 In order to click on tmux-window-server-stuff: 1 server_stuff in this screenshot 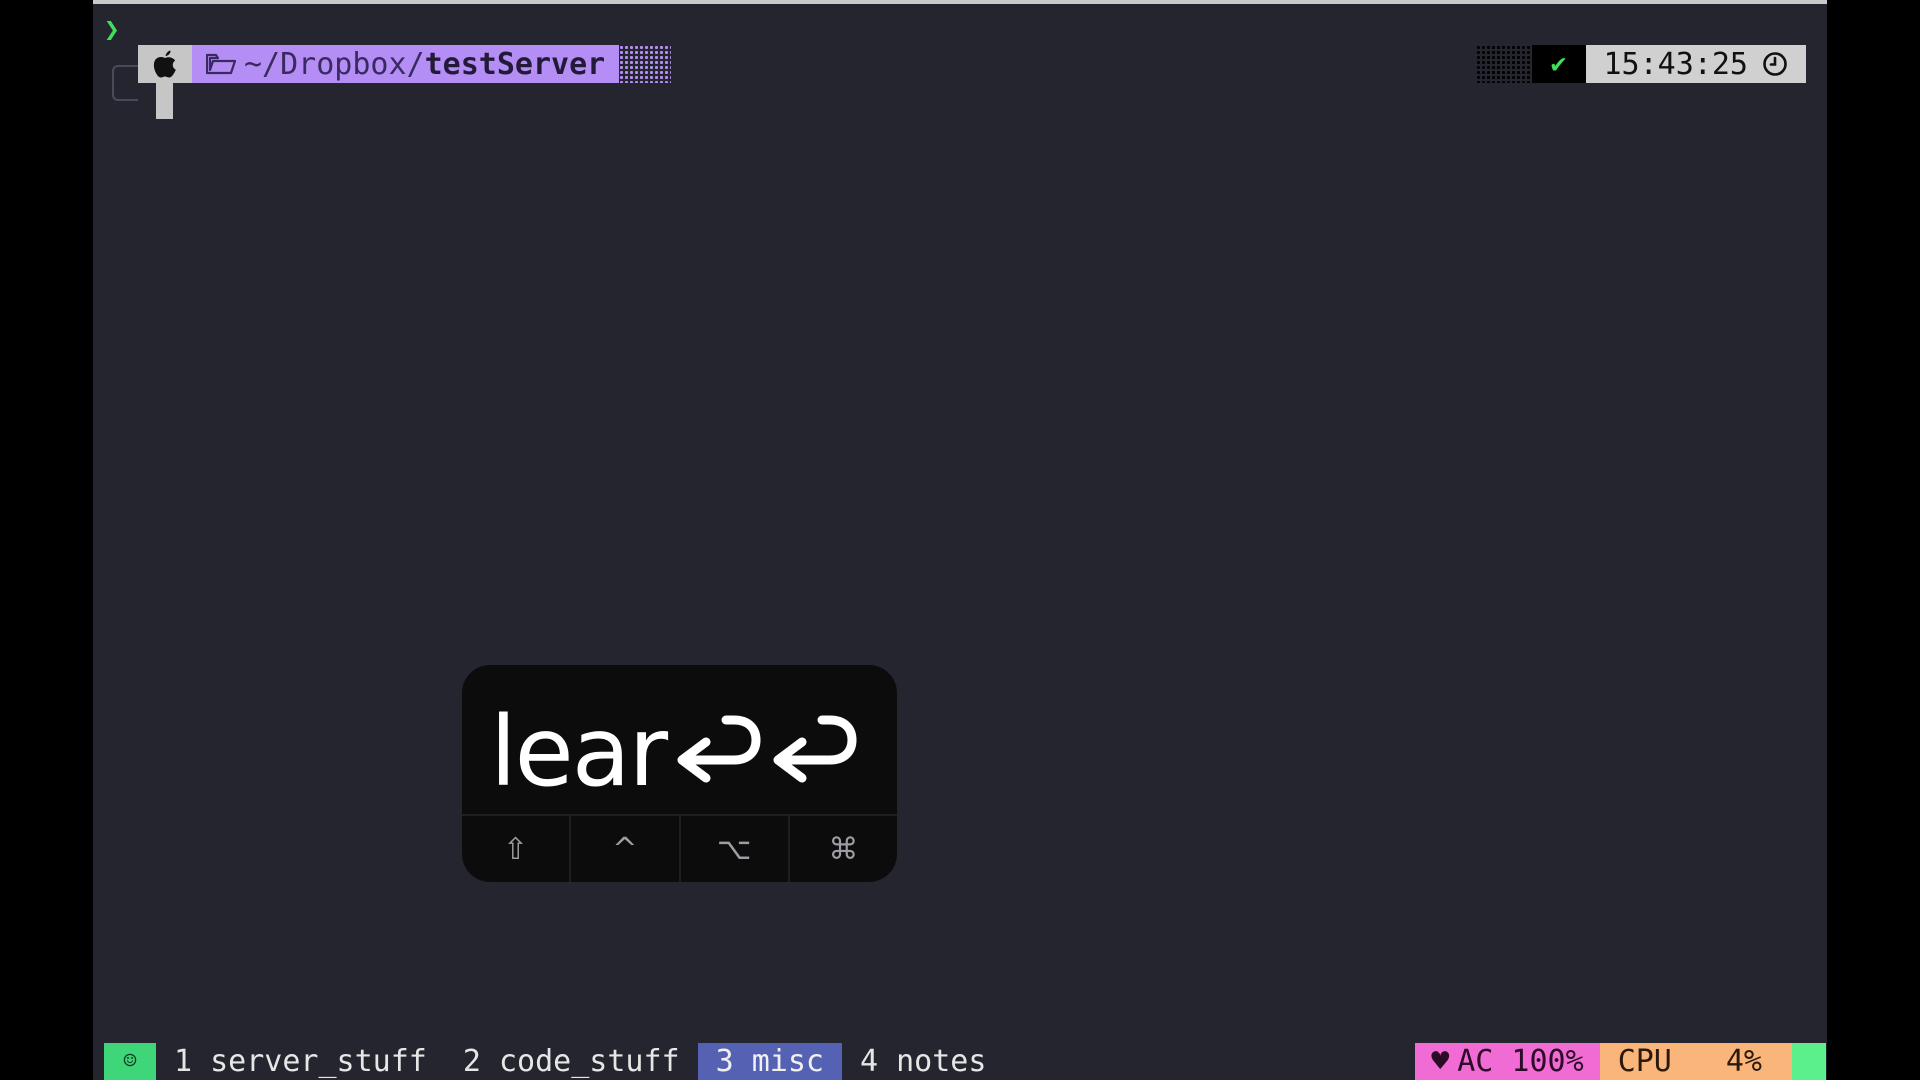, I will do `click(300, 1061)`.